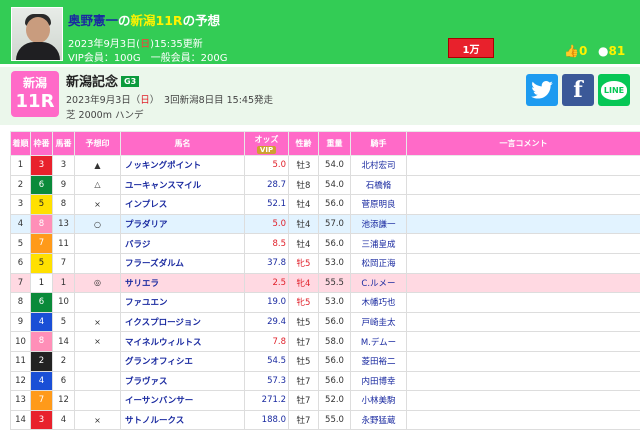  I want to click on col-frame: 枠番, so click(42, 144).